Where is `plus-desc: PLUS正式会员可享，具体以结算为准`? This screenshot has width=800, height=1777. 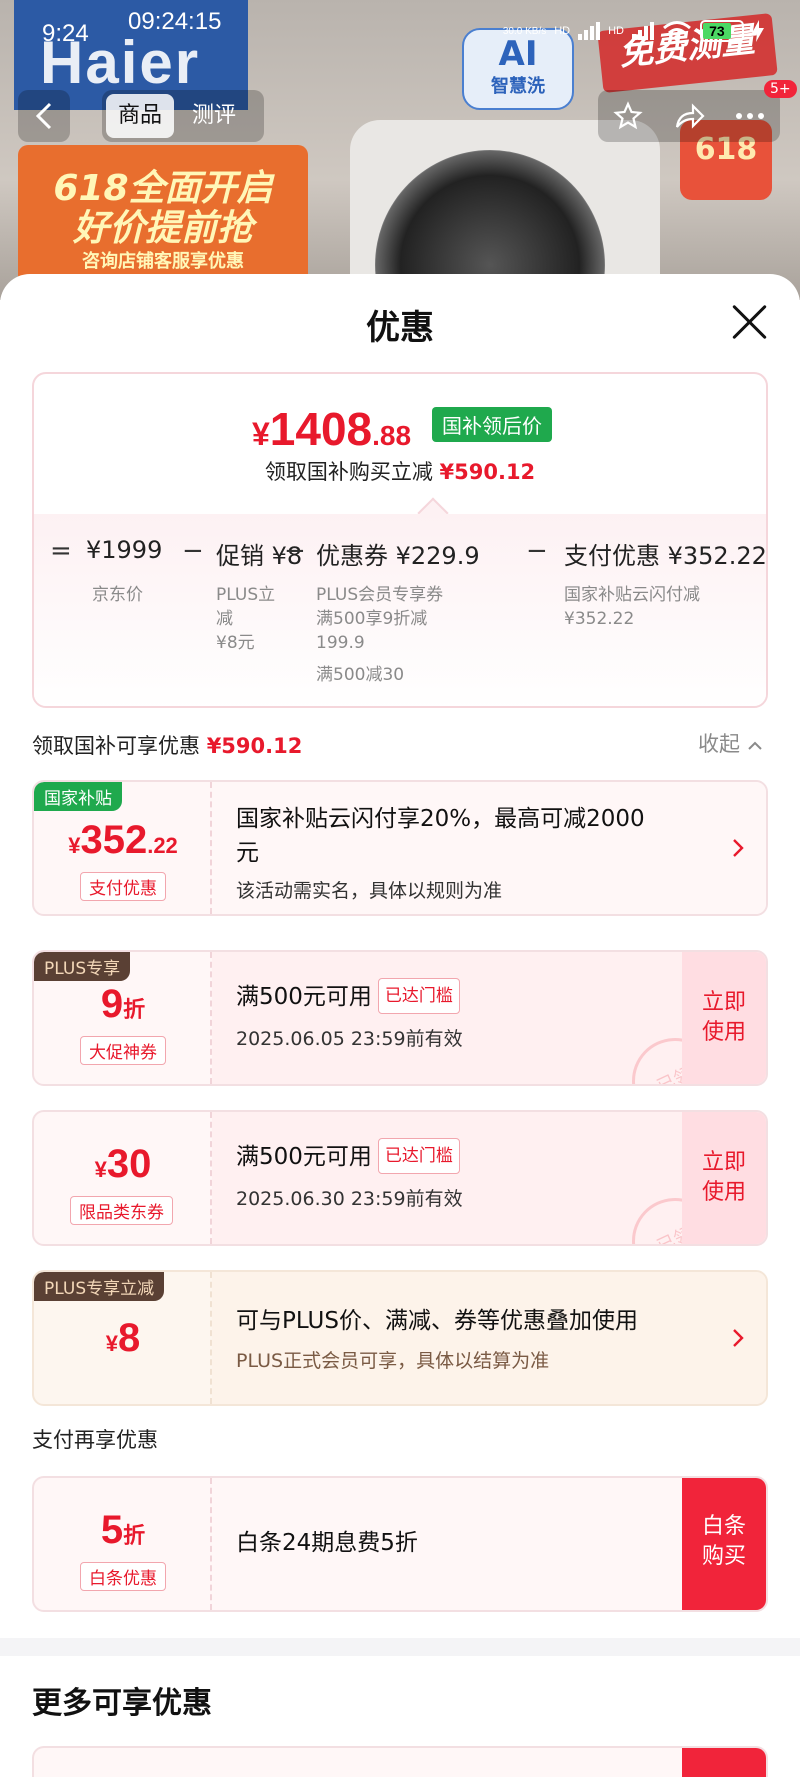 plus-desc: PLUS正式会员可享，具体以结算为准 is located at coordinates (393, 1361).